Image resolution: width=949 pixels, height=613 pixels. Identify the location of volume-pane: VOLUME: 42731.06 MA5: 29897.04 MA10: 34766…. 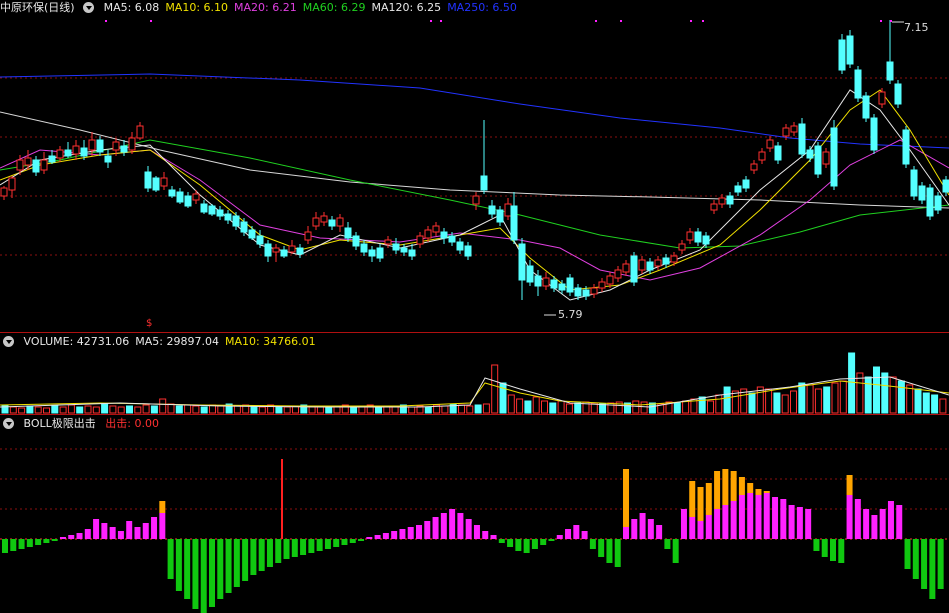
(474, 373).